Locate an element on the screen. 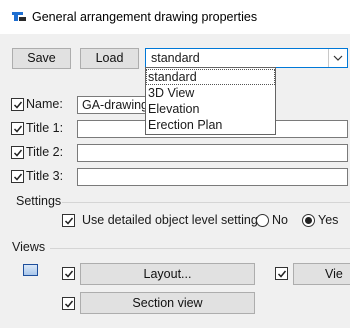  section-view-checkbox is located at coordinates (68, 303).